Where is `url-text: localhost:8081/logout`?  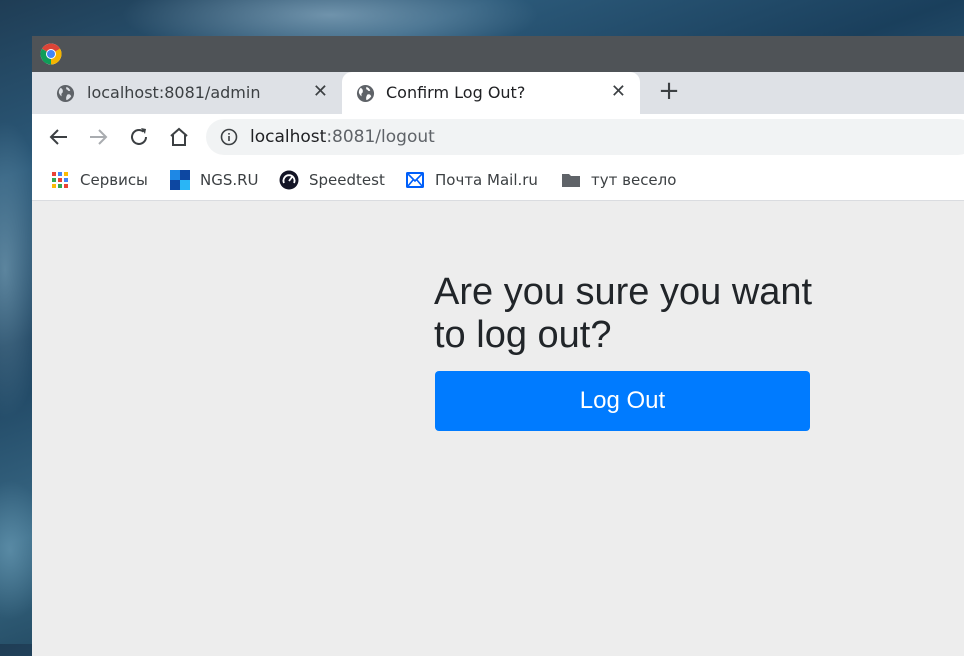 url-text: localhost:8081/logout is located at coordinates (342, 137).